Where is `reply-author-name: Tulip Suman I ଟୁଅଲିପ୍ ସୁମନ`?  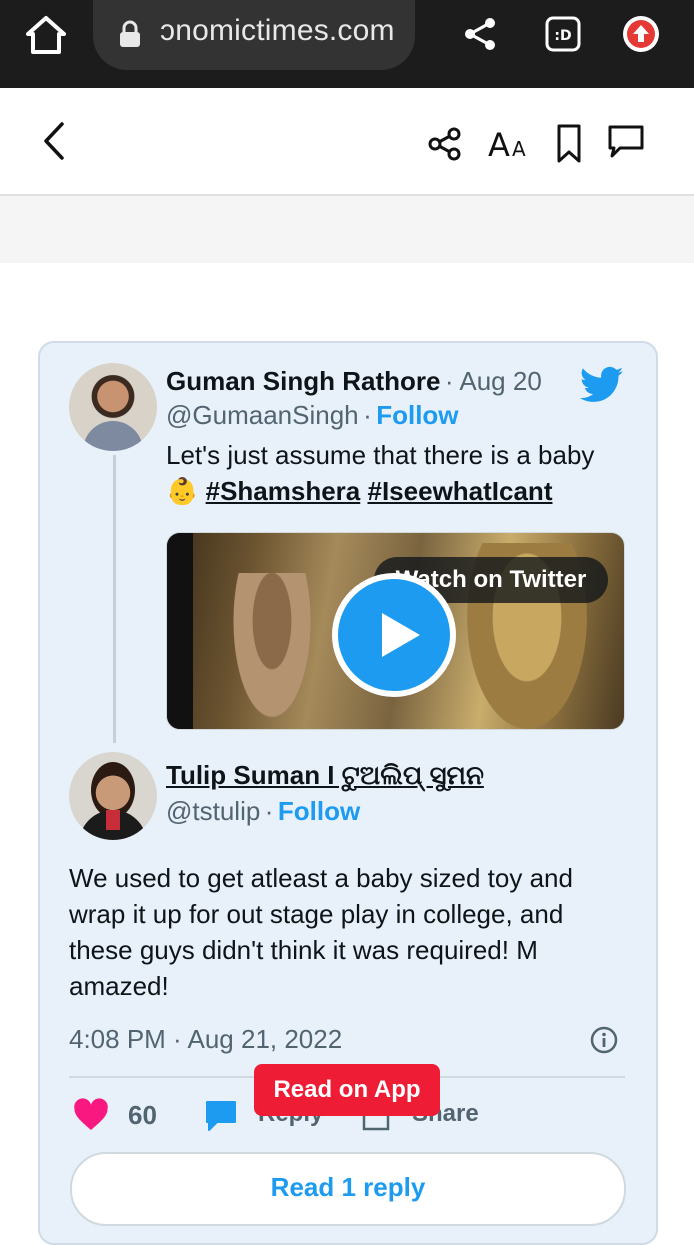
reply-author-name: Tulip Suman I ଟୁଅଲିପ୍ ସୁମନ is located at coordinates (325, 775).